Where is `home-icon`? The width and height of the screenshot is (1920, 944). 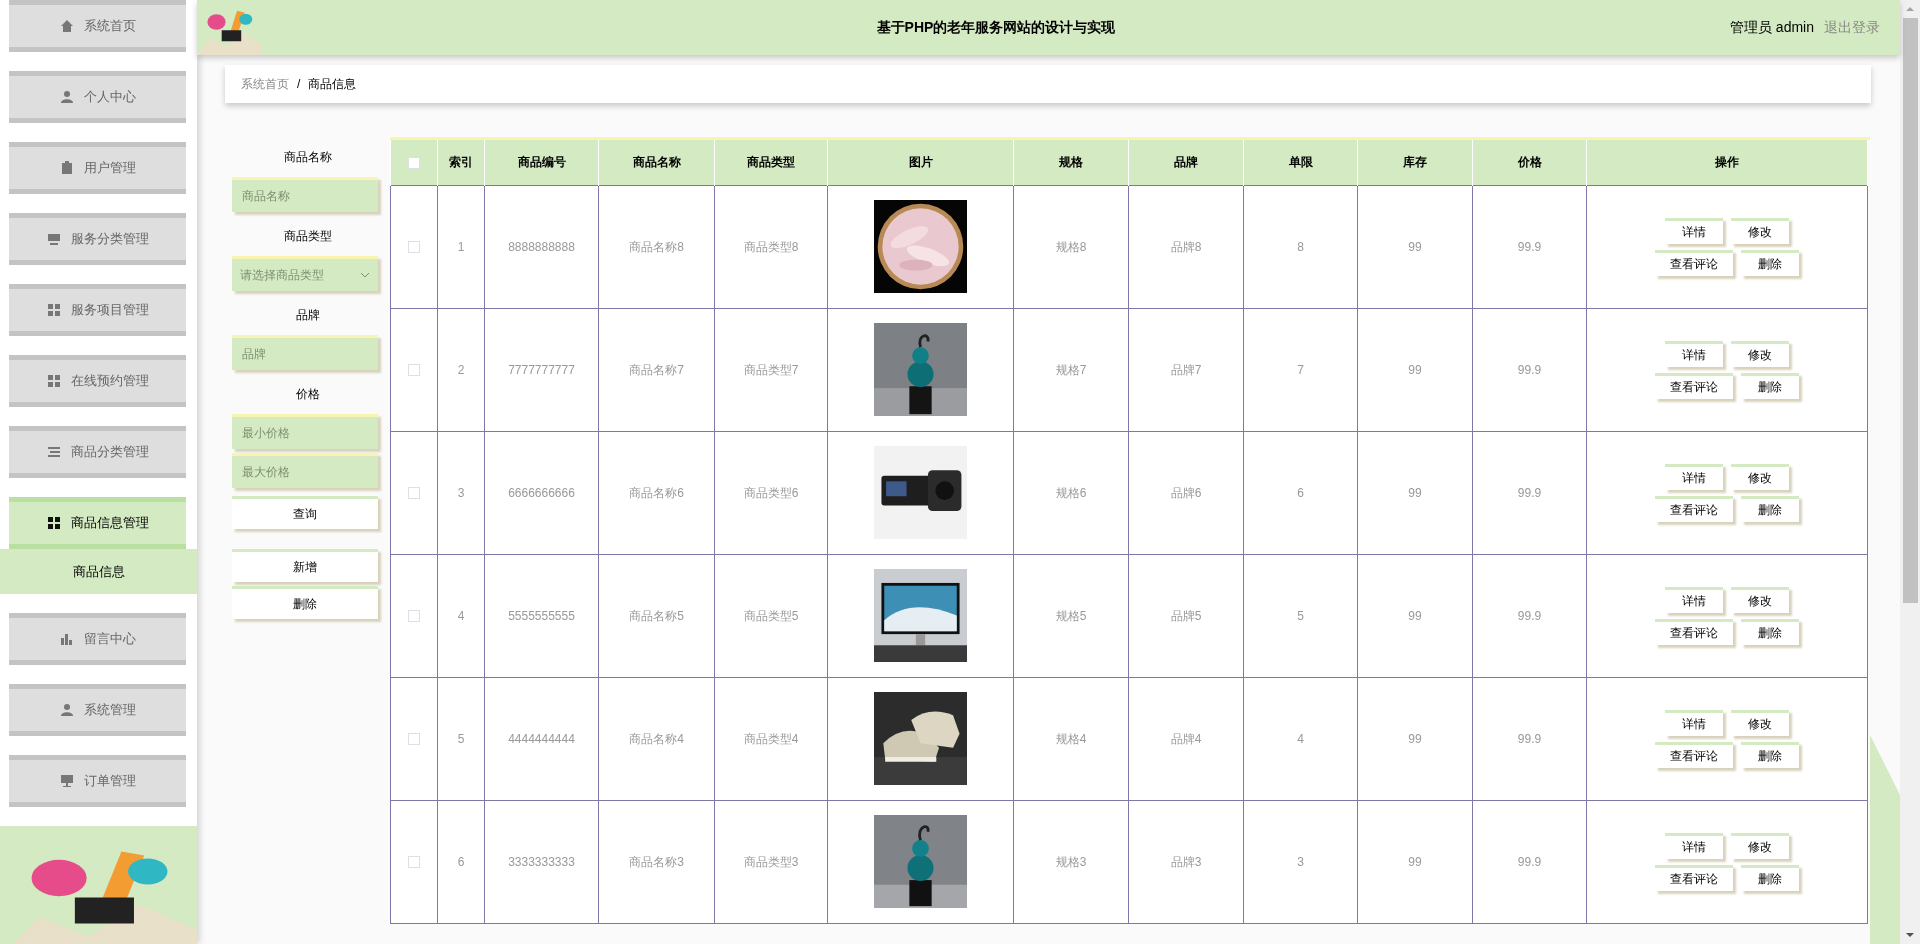 home-icon is located at coordinates (66, 26).